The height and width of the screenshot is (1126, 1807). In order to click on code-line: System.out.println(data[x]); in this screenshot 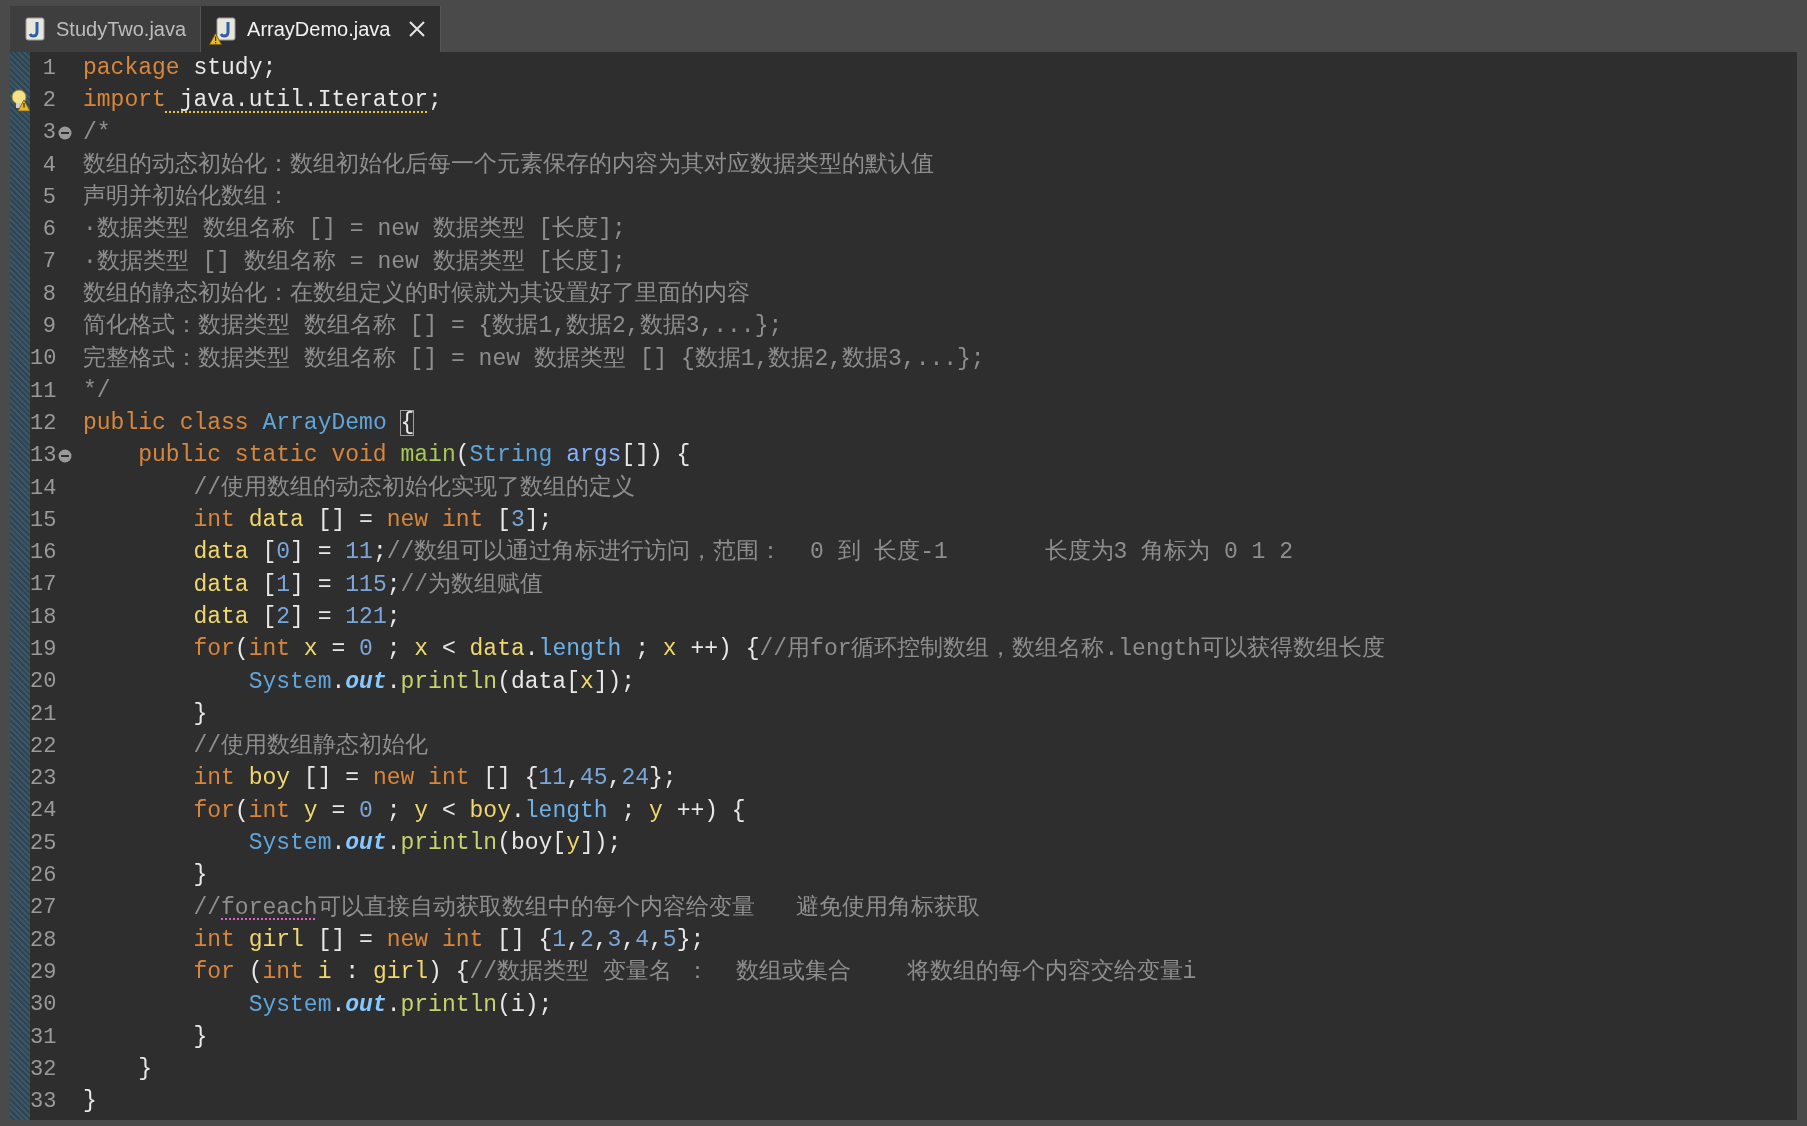, I will do `click(441, 682)`.